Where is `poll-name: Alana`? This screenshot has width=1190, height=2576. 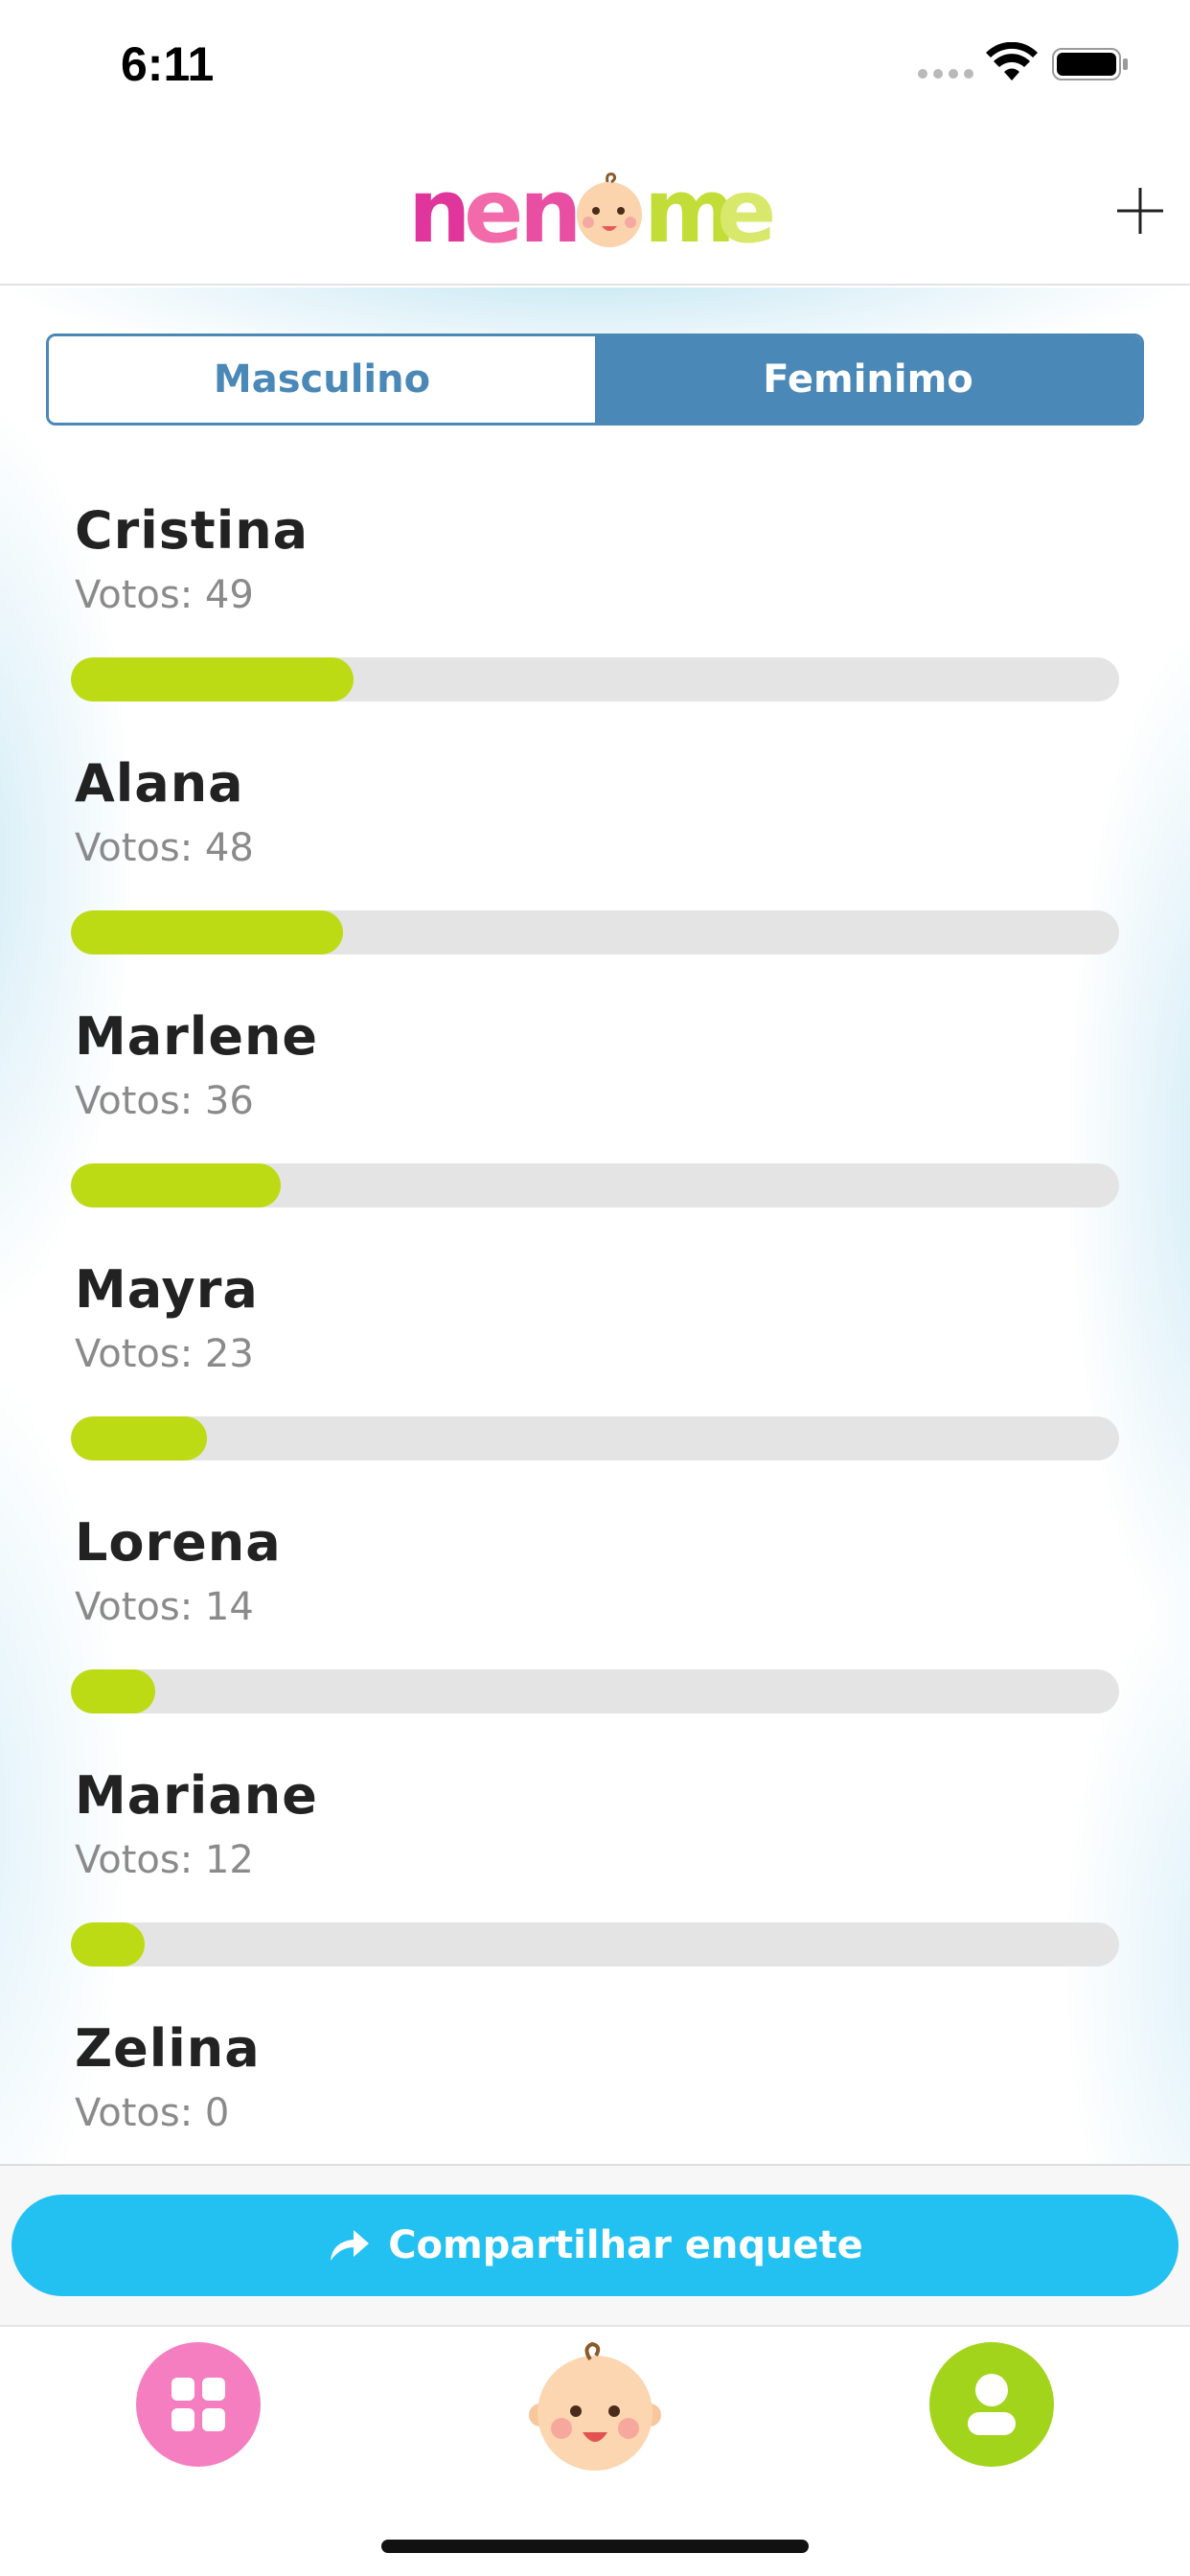 poll-name: Alana is located at coordinates (159, 783).